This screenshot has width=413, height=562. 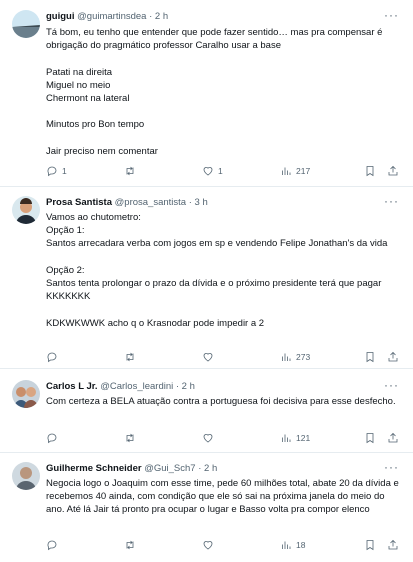 I want to click on views-button: 18, so click(x=319, y=545).